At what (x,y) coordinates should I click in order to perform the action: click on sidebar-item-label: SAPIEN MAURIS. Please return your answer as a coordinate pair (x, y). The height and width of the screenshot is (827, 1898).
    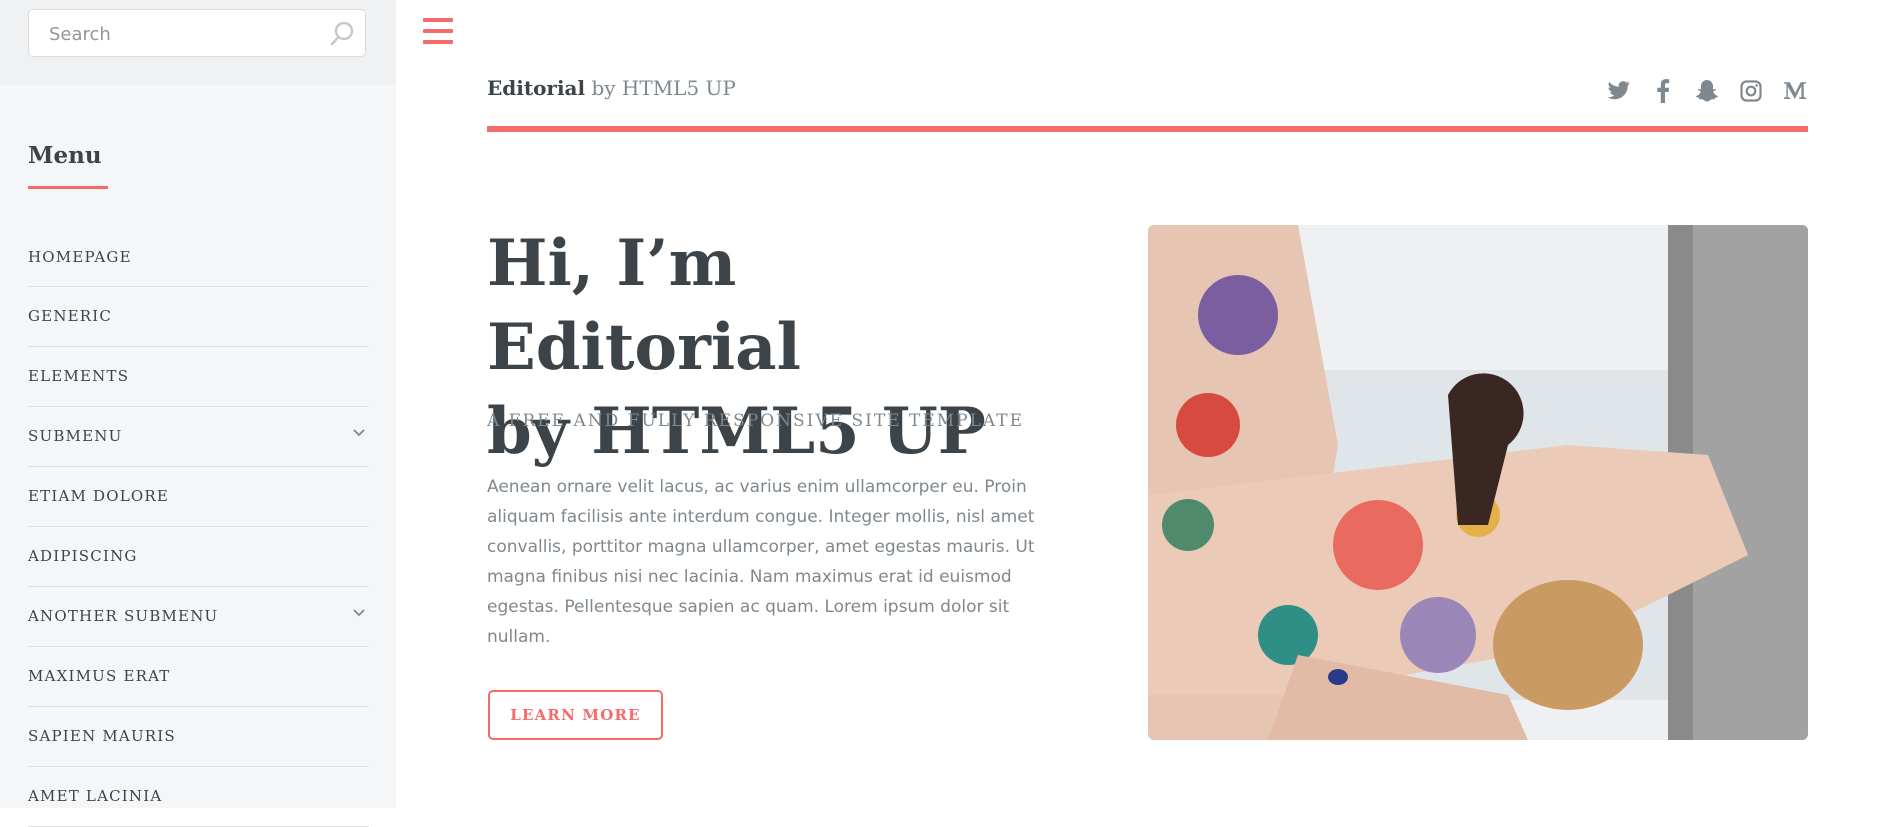
    Looking at the image, I should click on (102, 736).